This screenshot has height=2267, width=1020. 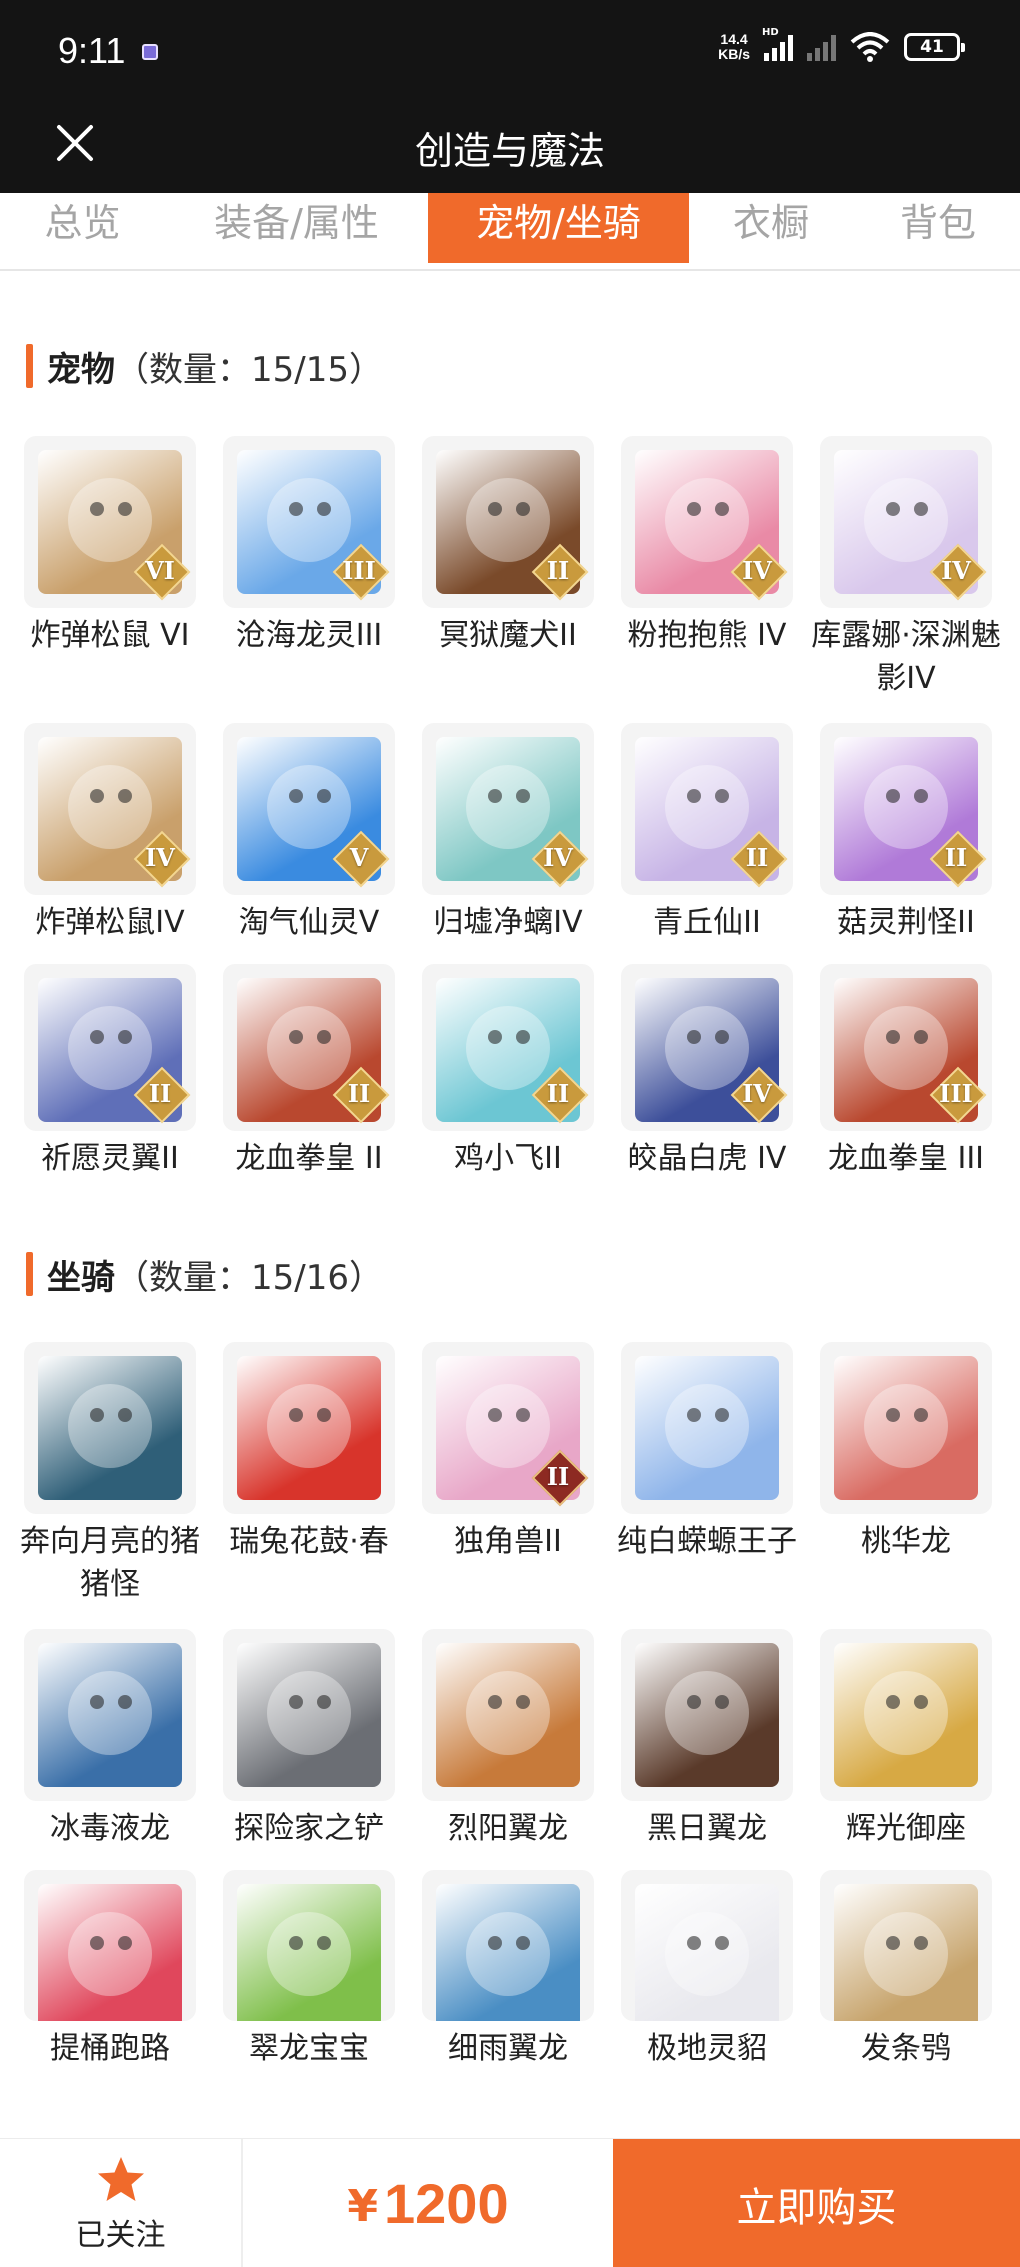 I want to click on pet-item: V 淘气仙灵V, so click(x=309, y=843).